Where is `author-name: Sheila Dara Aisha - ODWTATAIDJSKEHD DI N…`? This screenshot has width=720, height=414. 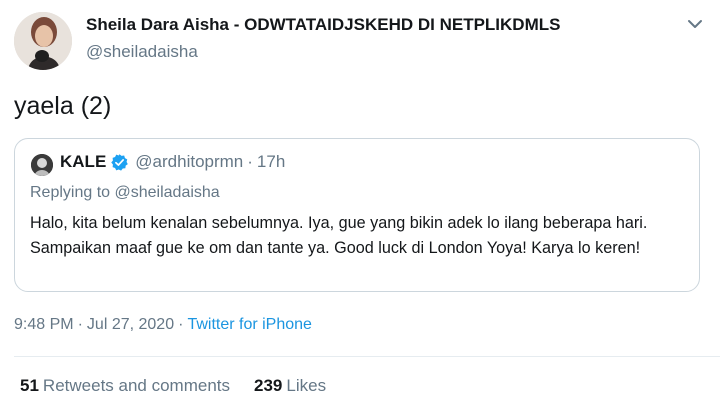 author-name: Sheila Dara Aisha - ODWTATAIDJSKEHD DI N… is located at coordinates (323, 25).